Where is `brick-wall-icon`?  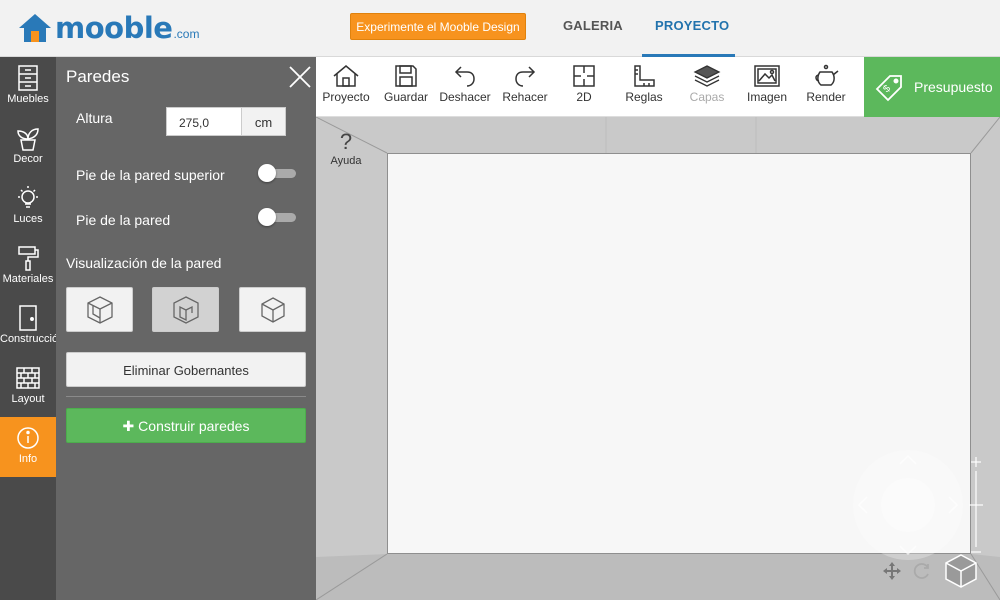 brick-wall-icon is located at coordinates (28, 378).